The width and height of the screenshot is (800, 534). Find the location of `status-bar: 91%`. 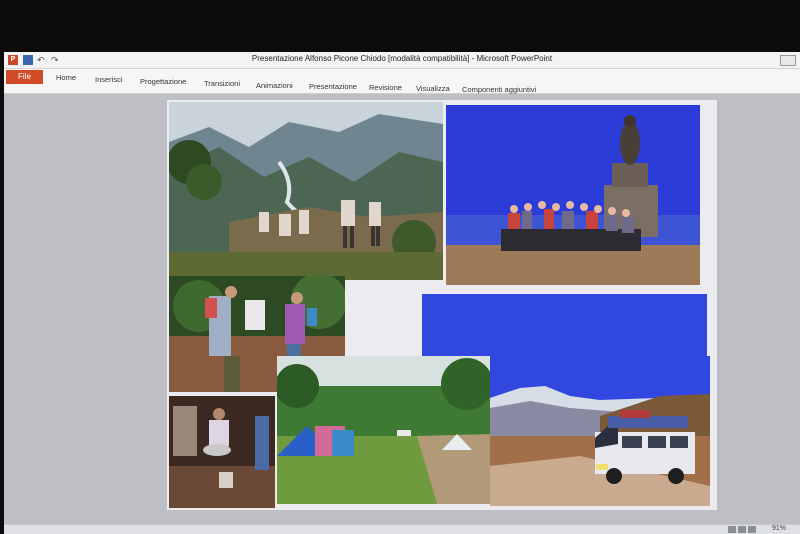

status-bar: 91% is located at coordinates (402, 529).